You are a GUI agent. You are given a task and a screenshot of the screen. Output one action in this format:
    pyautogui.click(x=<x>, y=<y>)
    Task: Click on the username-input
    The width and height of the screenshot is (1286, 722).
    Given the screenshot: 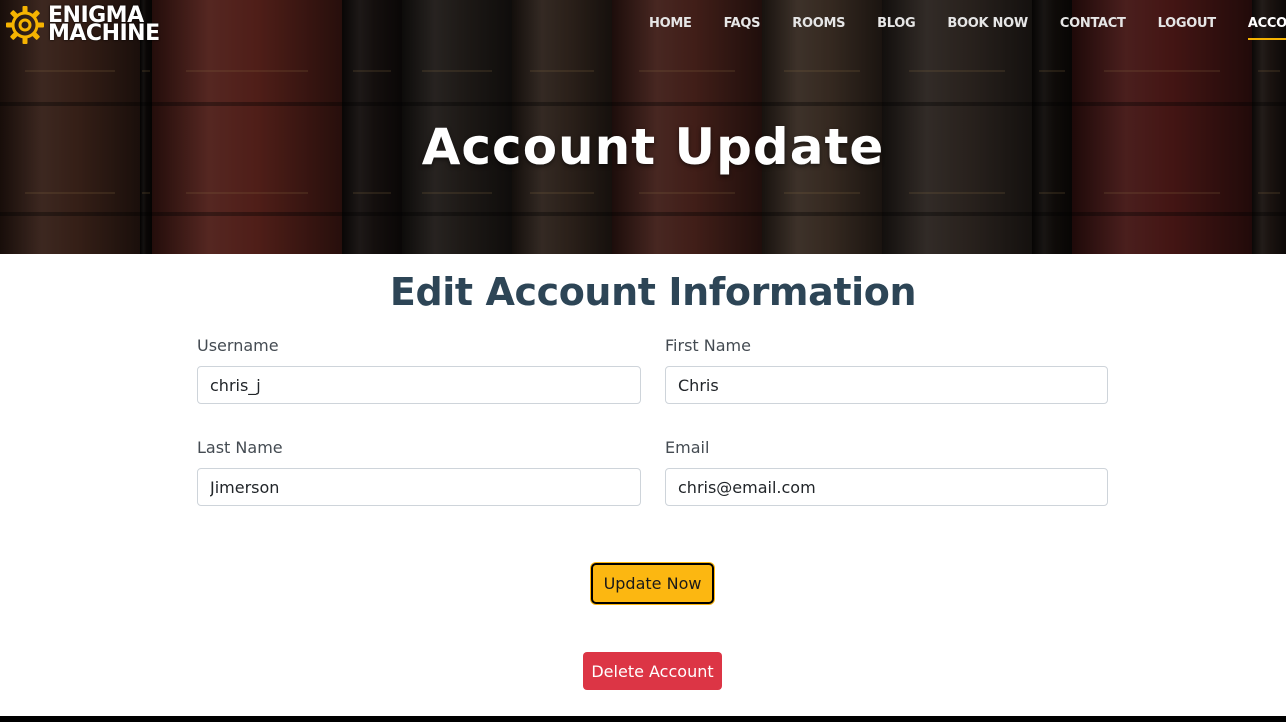 What is the action you would take?
    pyautogui.click(x=419, y=385)
    